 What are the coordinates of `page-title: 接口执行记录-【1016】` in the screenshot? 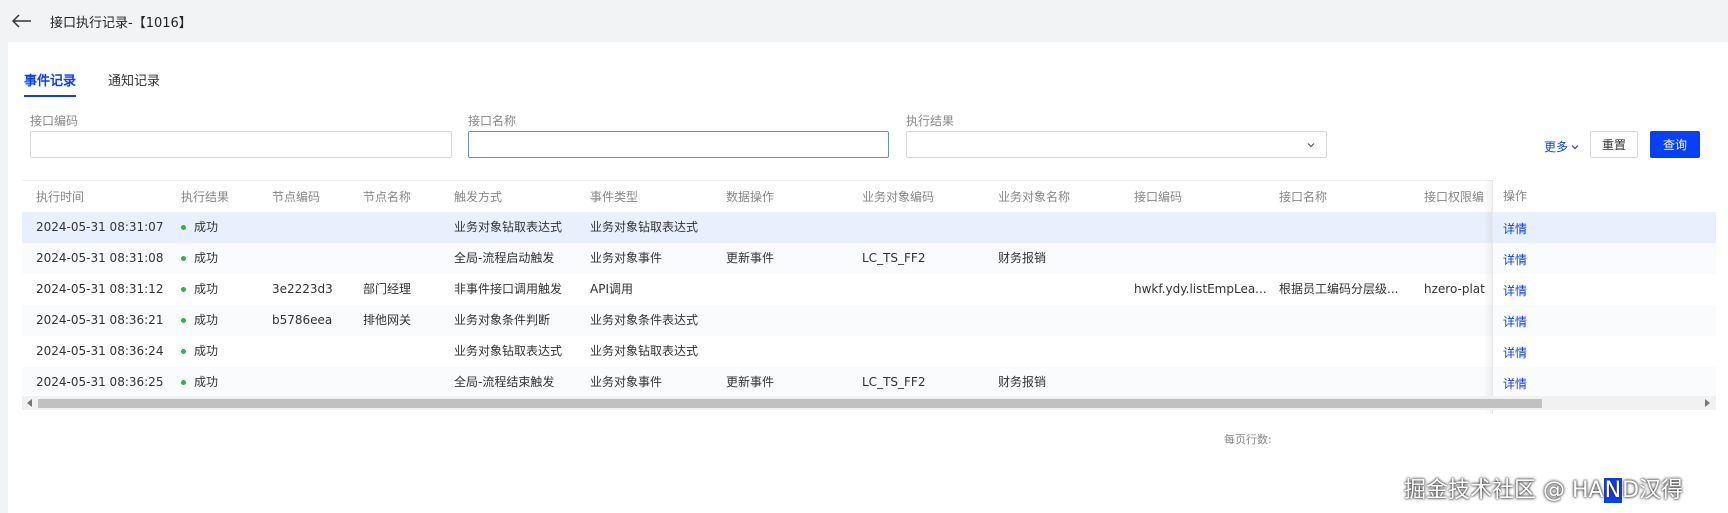 It's located at (121, 23).